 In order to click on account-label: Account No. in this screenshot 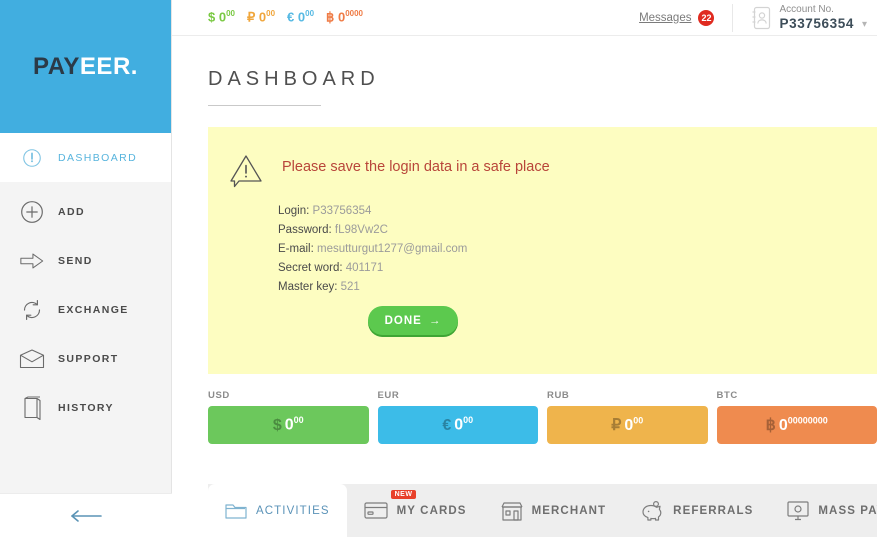, I will do `click(806, 10)`.